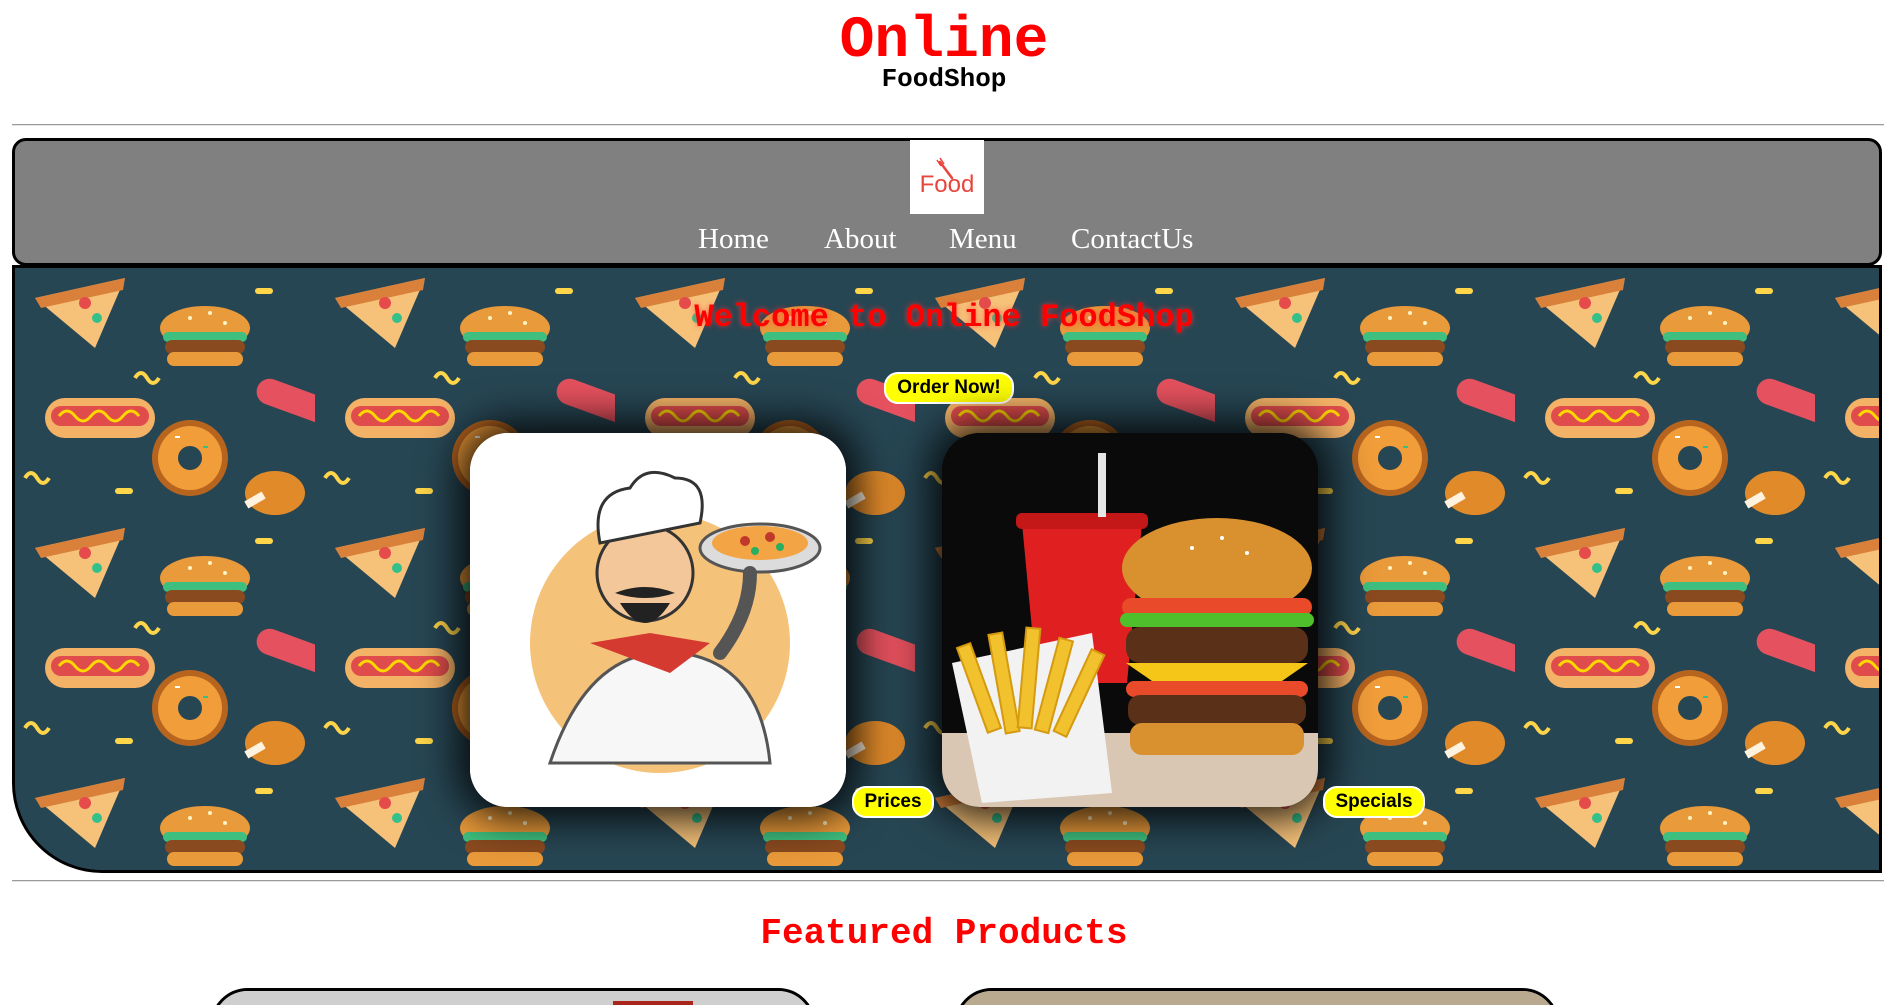  Describe the element at coordinates (1132, 239) in the screenshot. I see `nav-item-contactus: ContactUs` at that location.